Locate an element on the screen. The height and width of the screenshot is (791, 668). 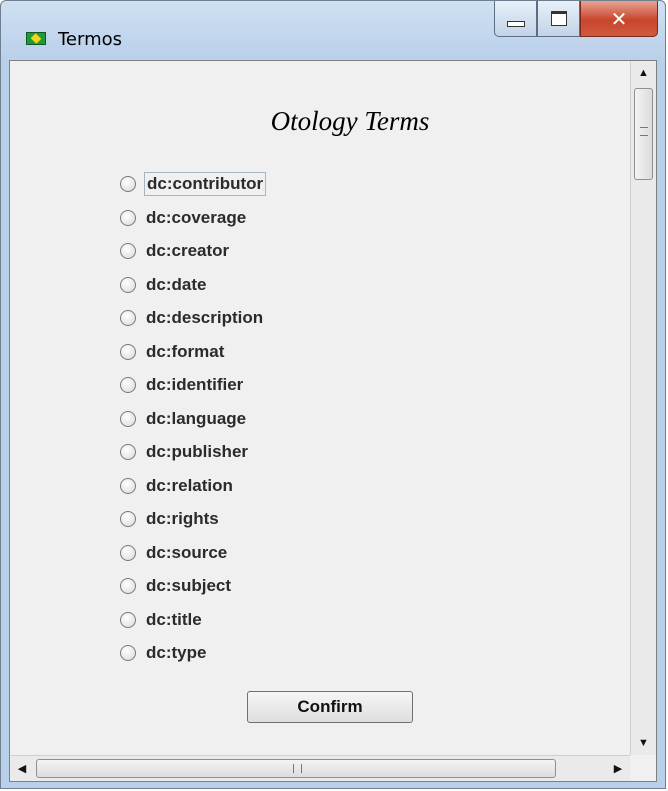
minimize-button is located at coordinates (515, 19).